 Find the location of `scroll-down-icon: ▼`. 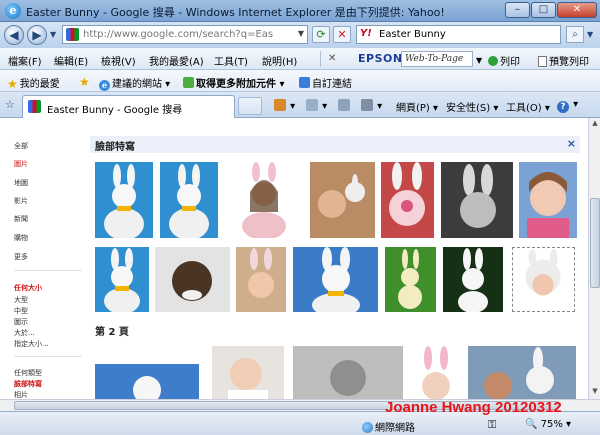

scroll-down-icon: ▼ is located at coordinates (595, 392).